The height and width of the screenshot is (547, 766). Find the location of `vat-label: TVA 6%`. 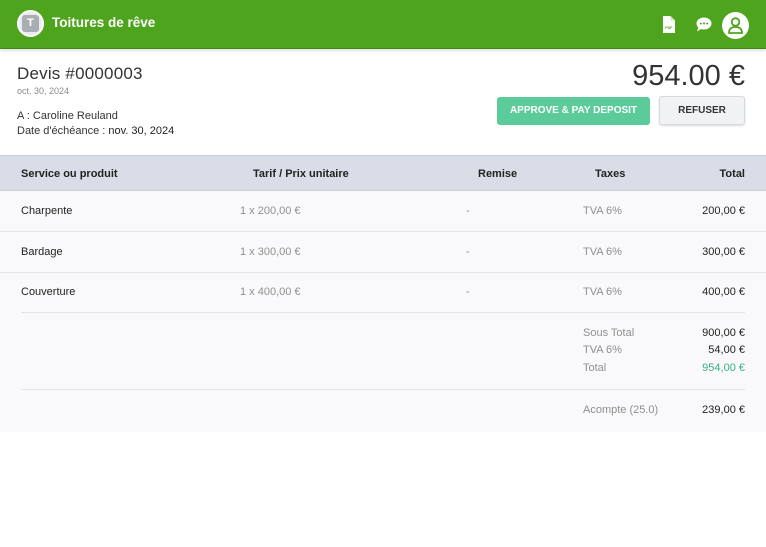

vat-label: TVA 6% is located at coordinates (602, 350).